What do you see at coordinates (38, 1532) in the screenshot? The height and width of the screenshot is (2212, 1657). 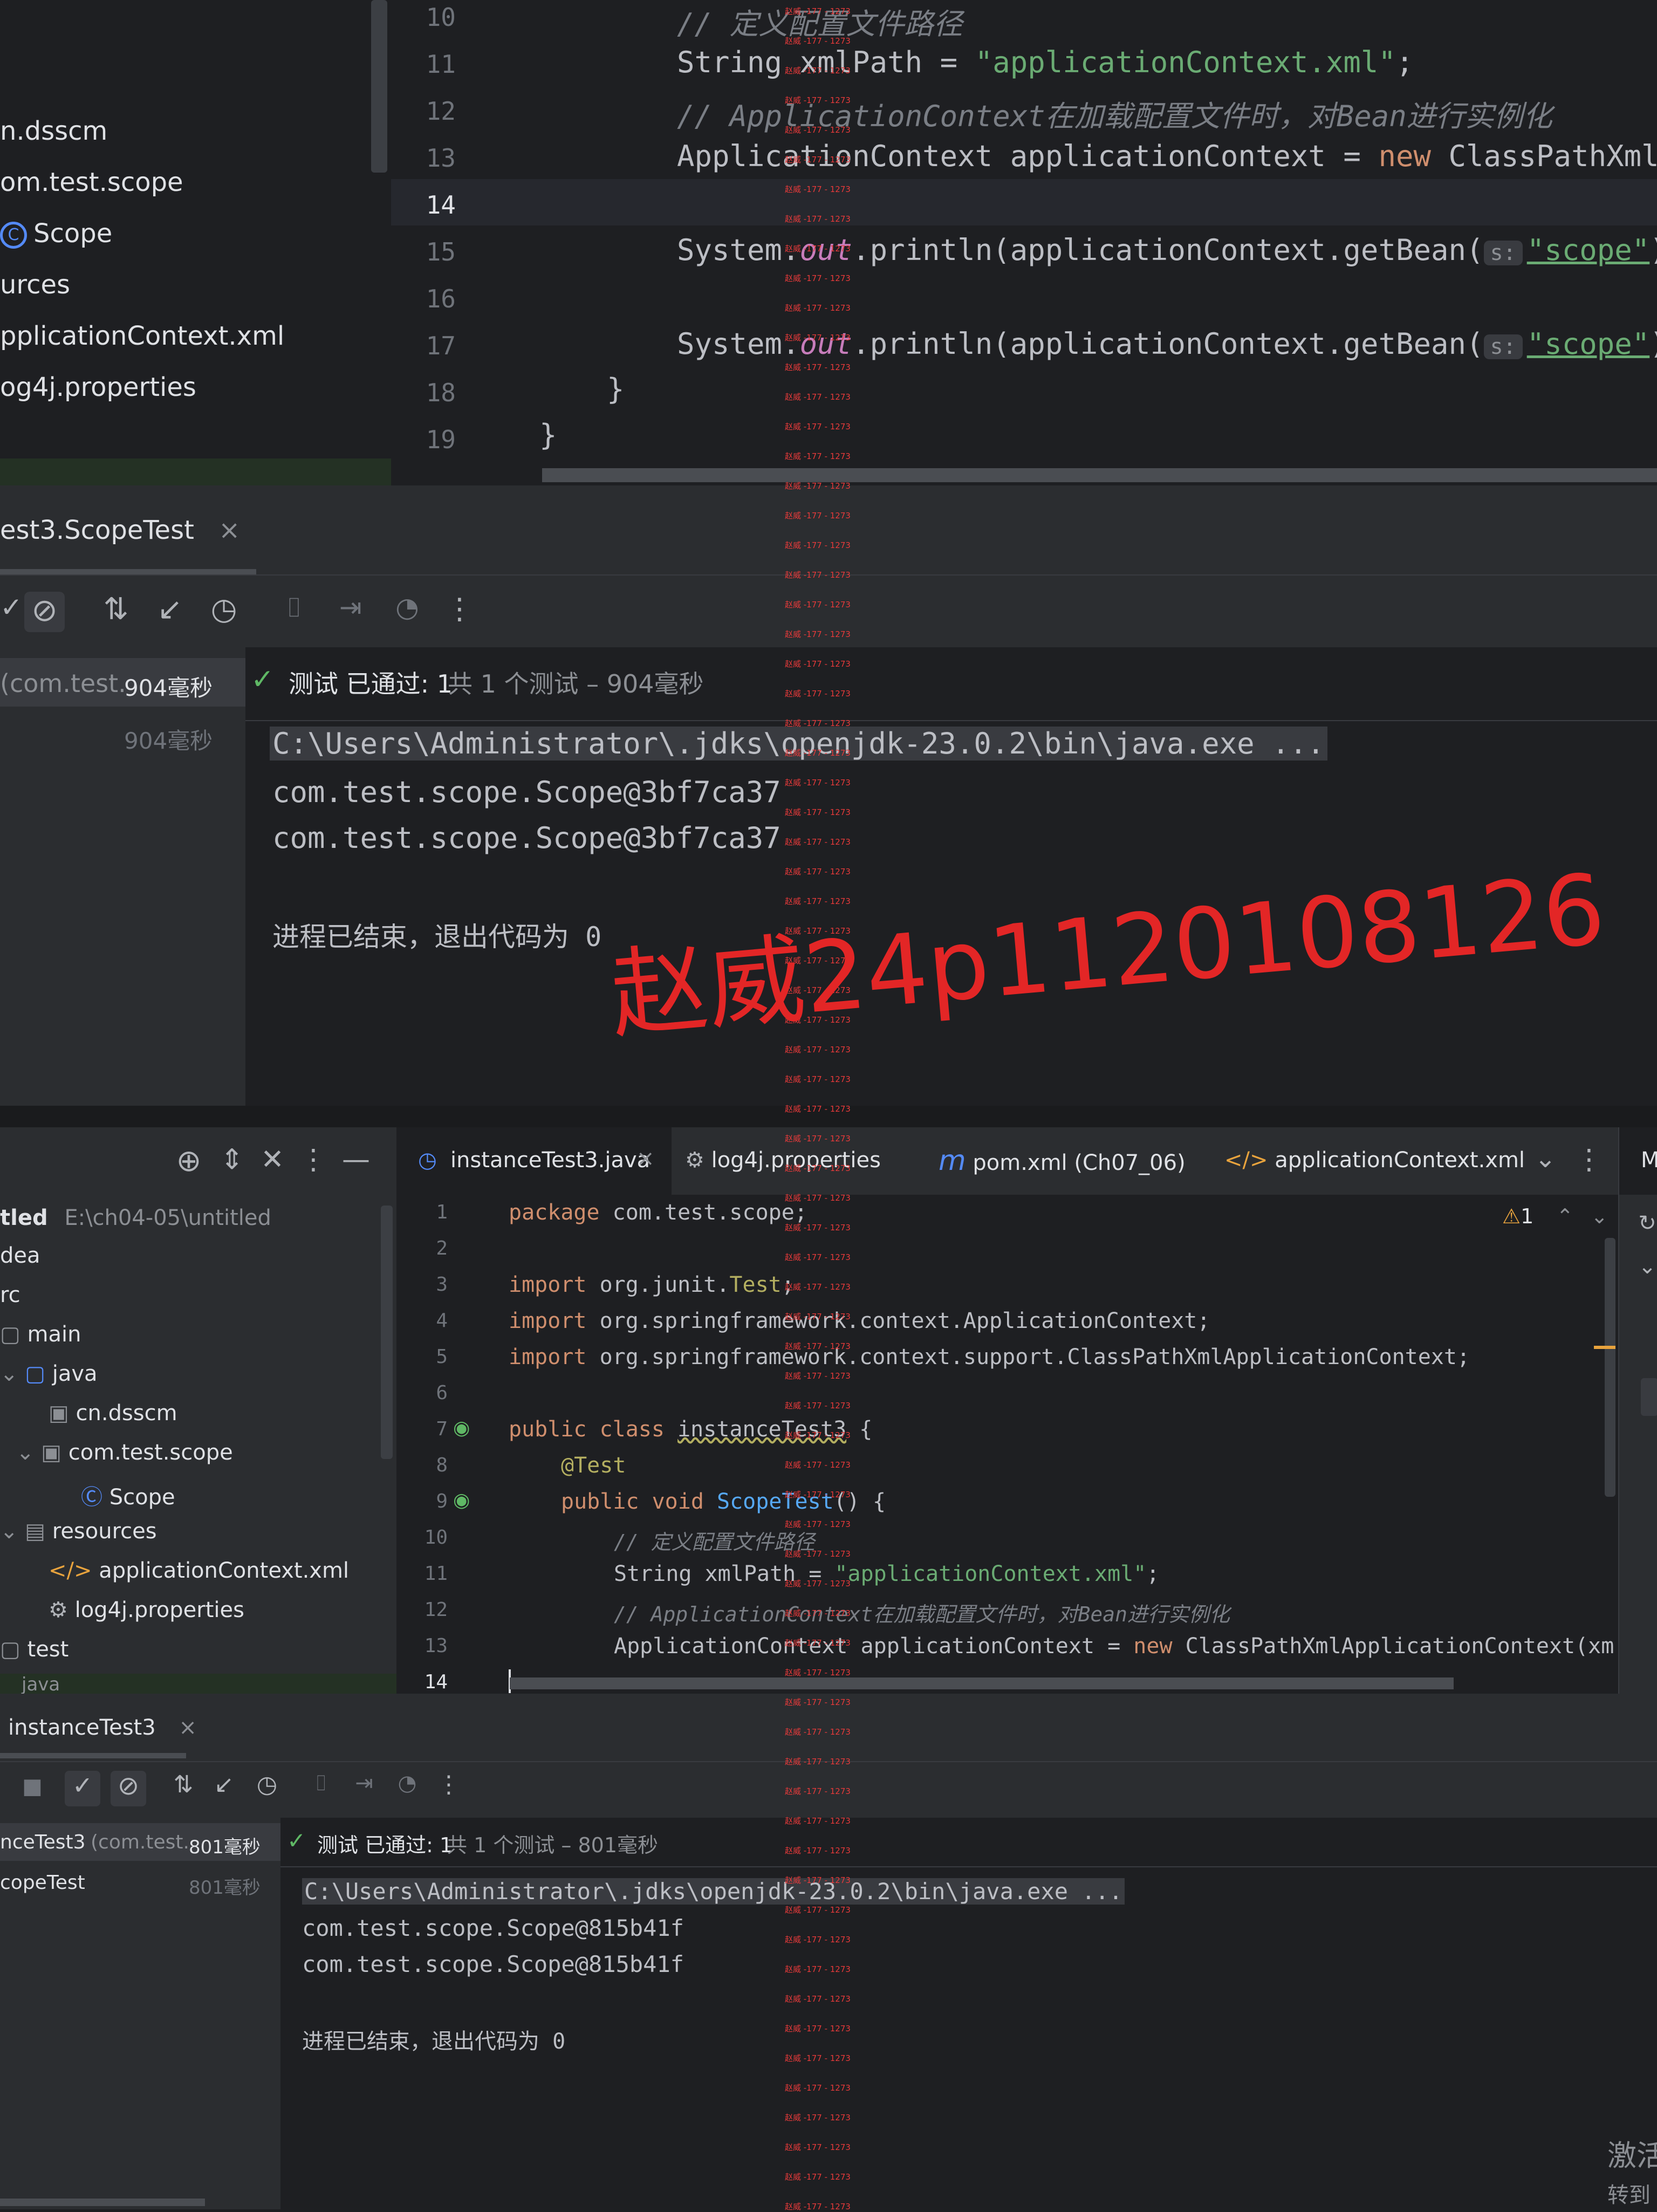 I see `resources-folder-icon: ▤` at bounding box center [38, 1532].